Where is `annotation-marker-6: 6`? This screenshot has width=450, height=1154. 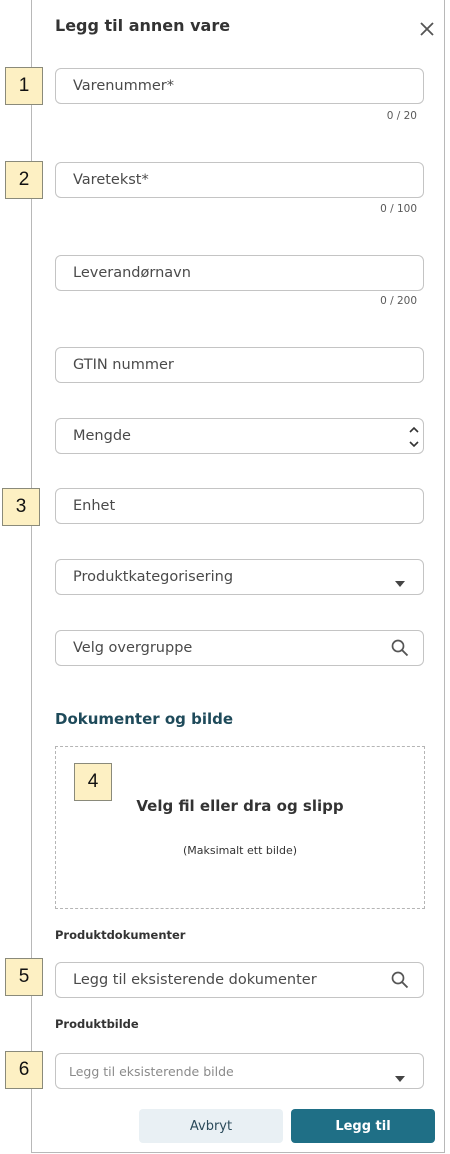
annotation-marker-6: 6 is located at coordinates (24, 1070).